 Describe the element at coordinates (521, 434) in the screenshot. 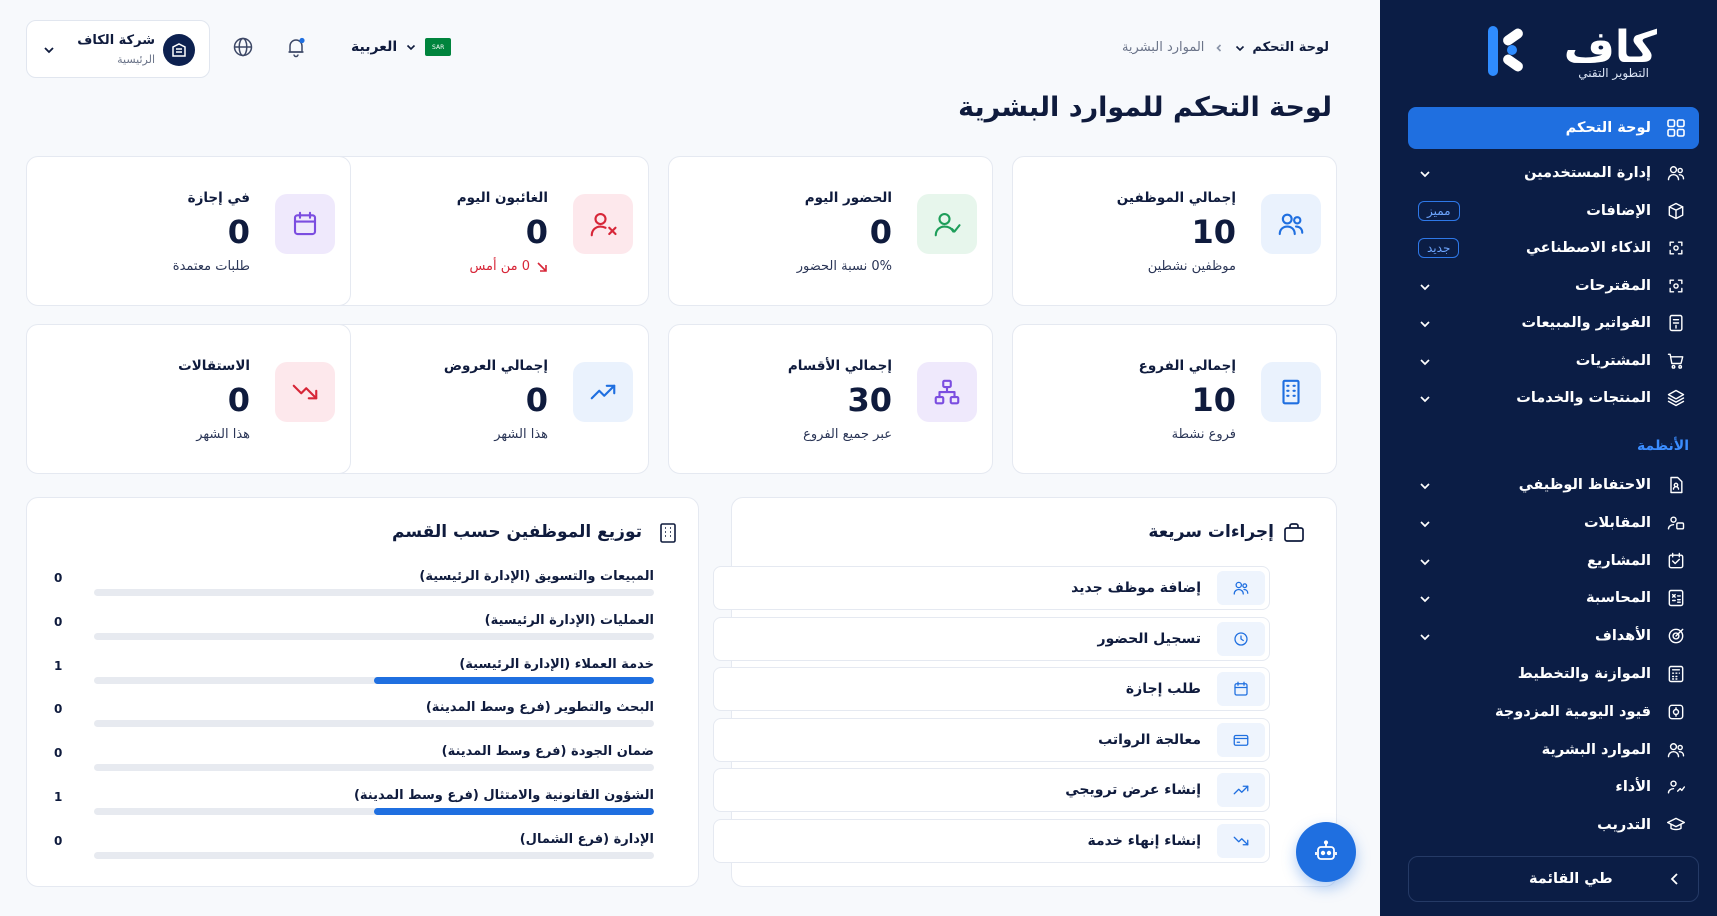

I see `stat-subtitle: هذا الشهر` at that location.